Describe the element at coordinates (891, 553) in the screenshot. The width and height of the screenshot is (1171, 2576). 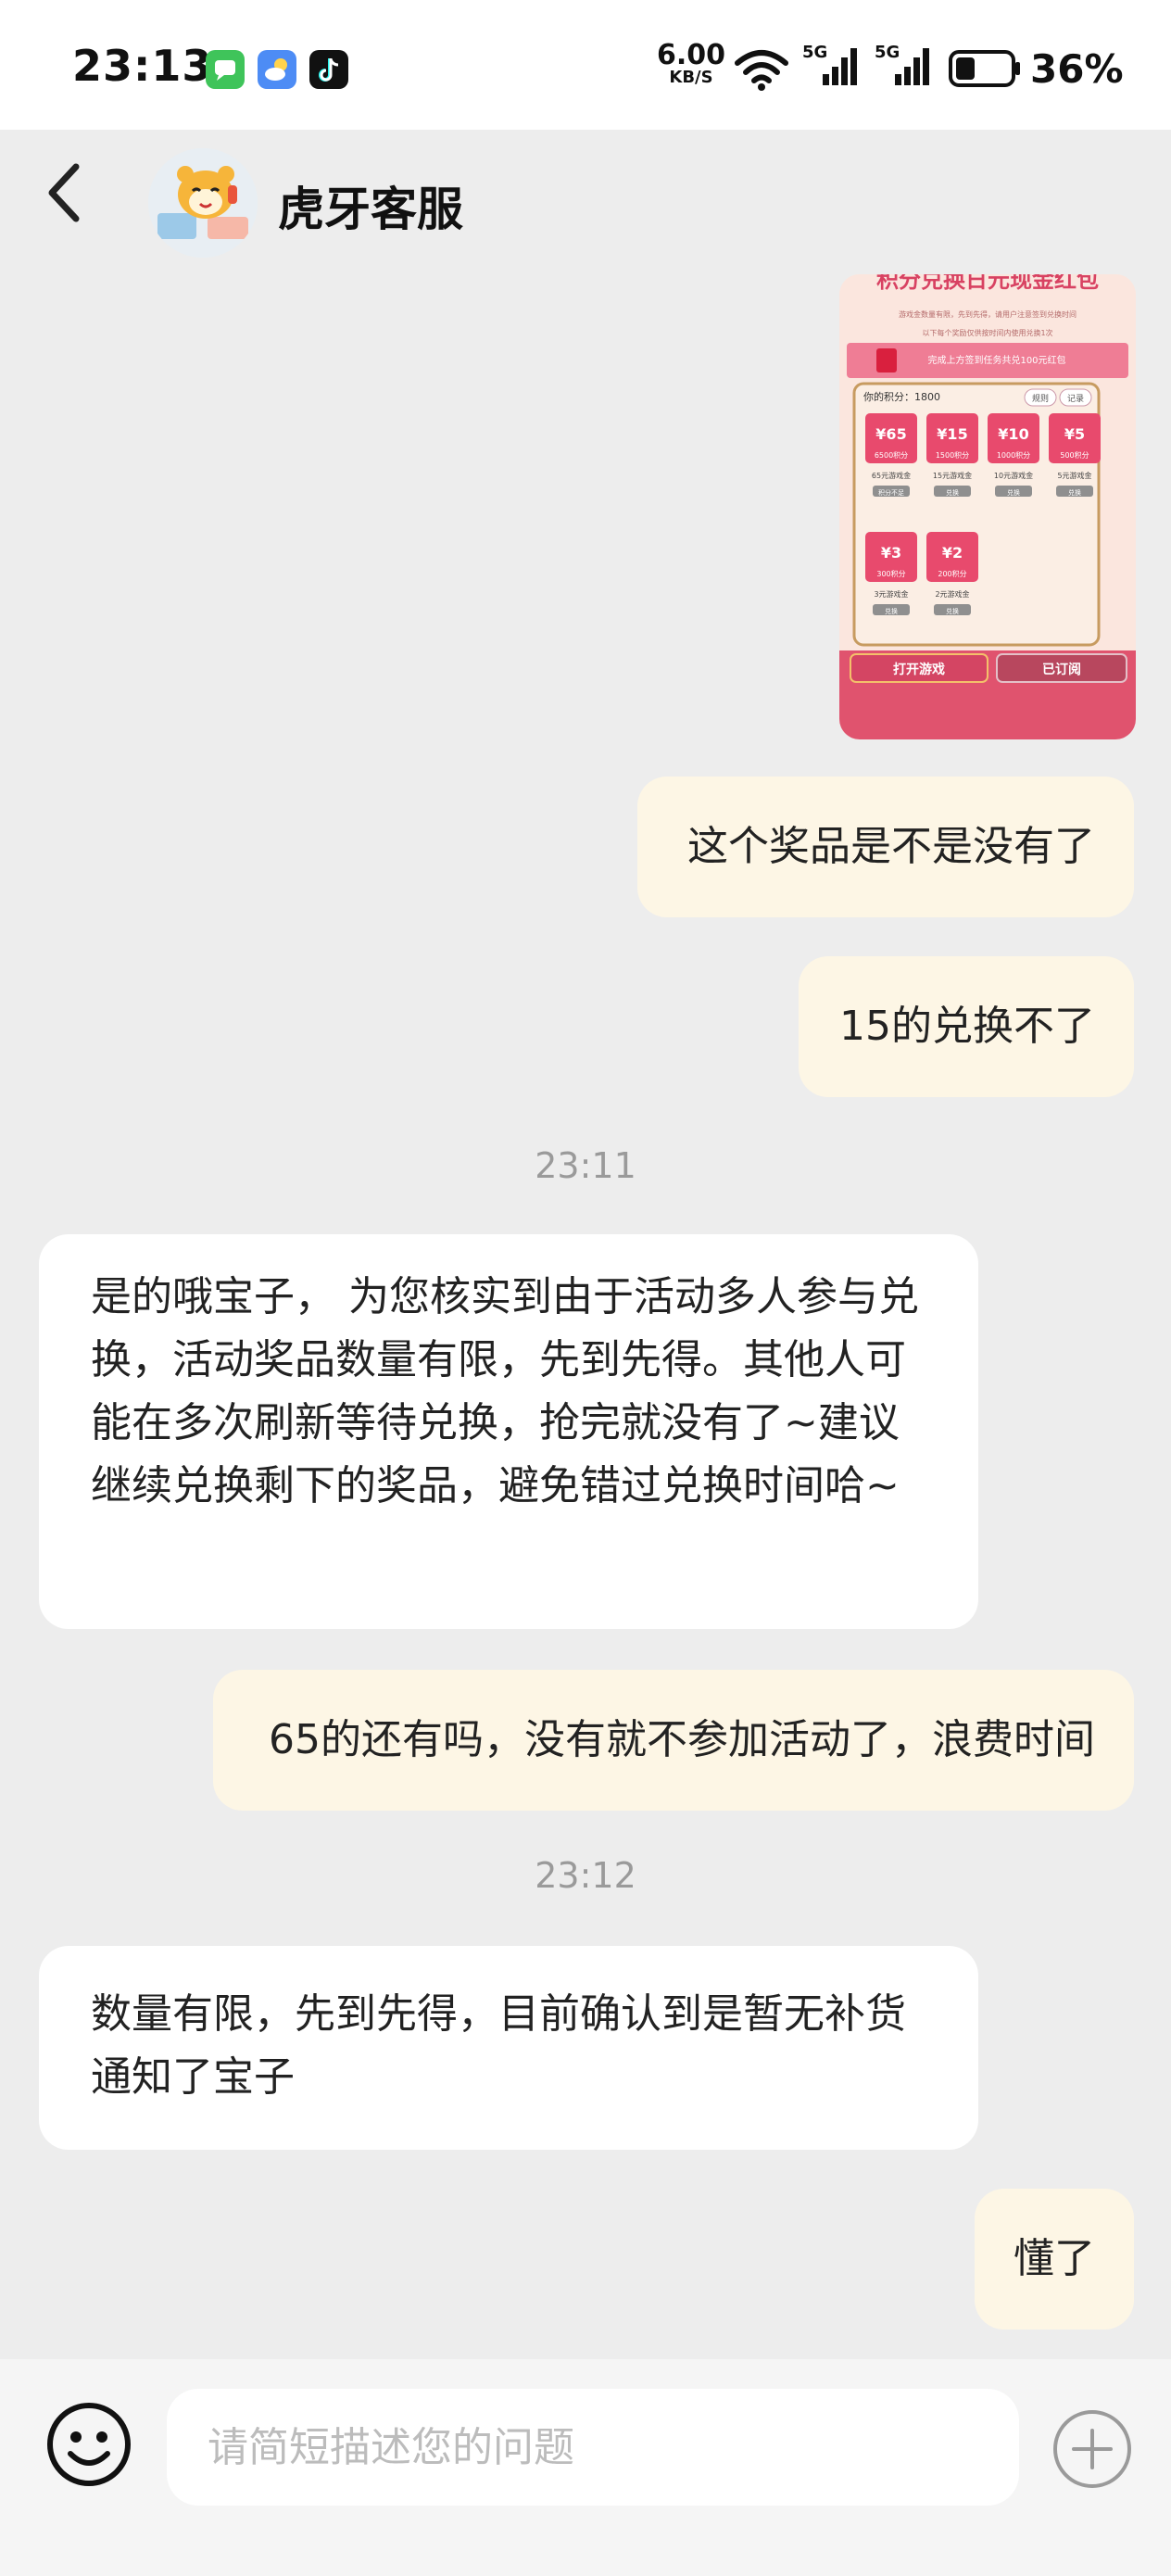
I see `prize-amount: ¥3` at that location.